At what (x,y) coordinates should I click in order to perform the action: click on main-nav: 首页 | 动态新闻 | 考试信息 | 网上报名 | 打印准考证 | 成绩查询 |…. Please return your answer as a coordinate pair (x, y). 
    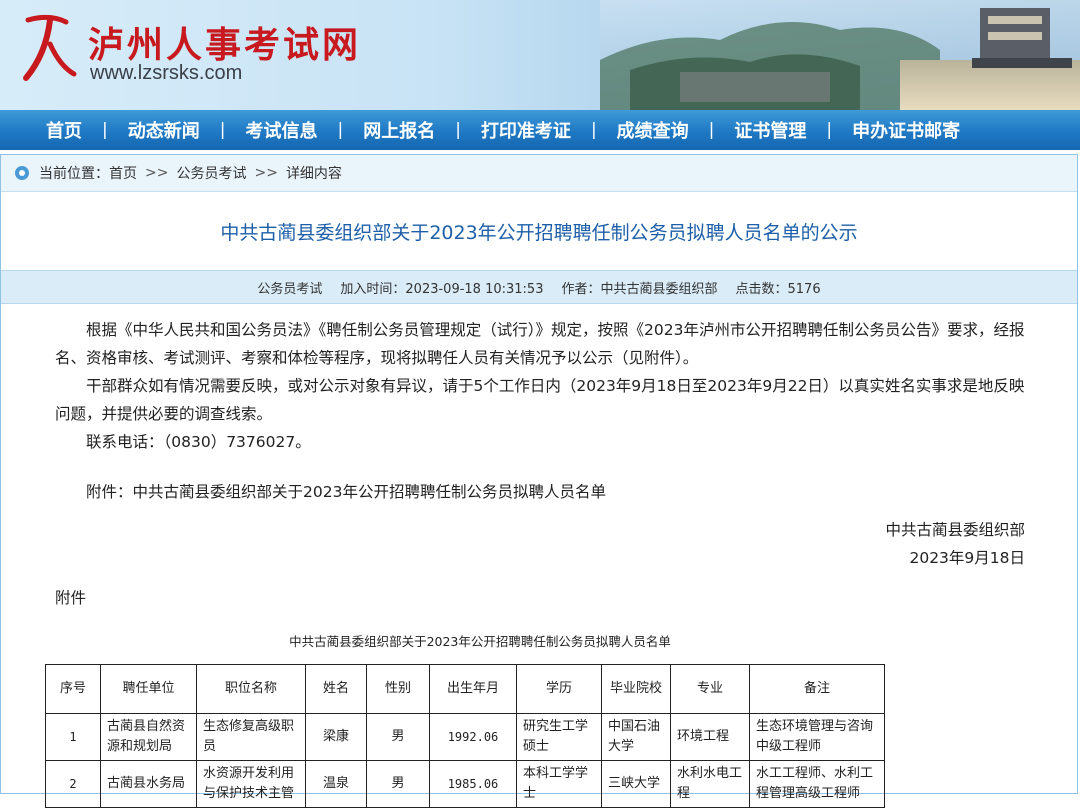
    Looking at the image, I should click on (540, 130).